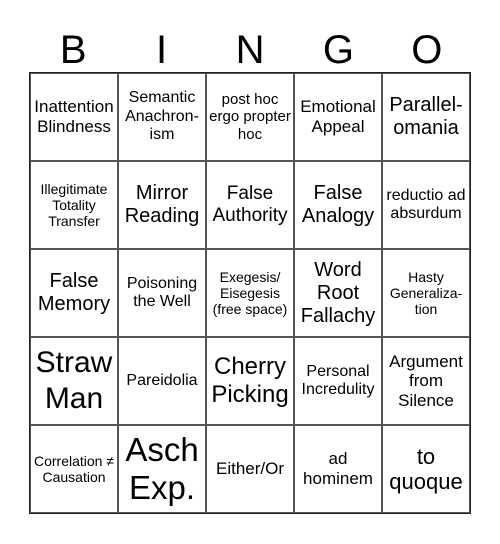  What do you see at coordinates (162, 50) in the screenshot?
I see `header-letter-i: I` at bounding box center [162, 50].